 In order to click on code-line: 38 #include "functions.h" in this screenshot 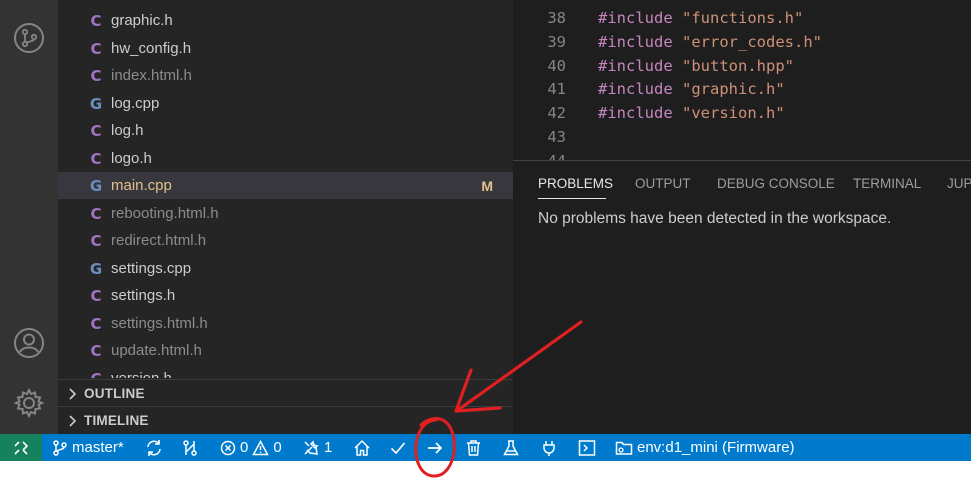, I will do `click(742, 18)`.